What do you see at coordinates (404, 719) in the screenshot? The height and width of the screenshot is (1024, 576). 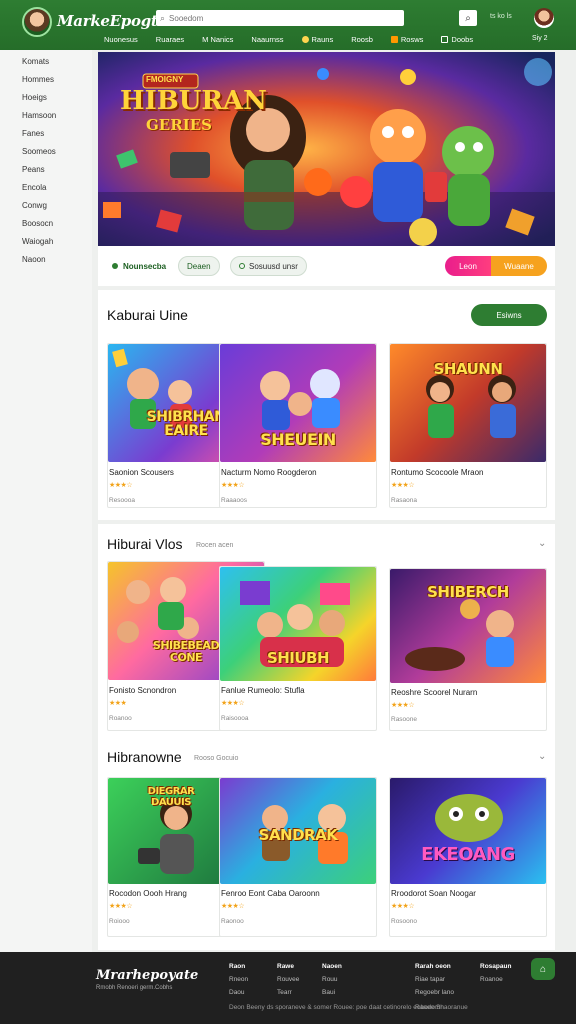 I see `game-meta: Rasoone` at bounding box center [404, 719].